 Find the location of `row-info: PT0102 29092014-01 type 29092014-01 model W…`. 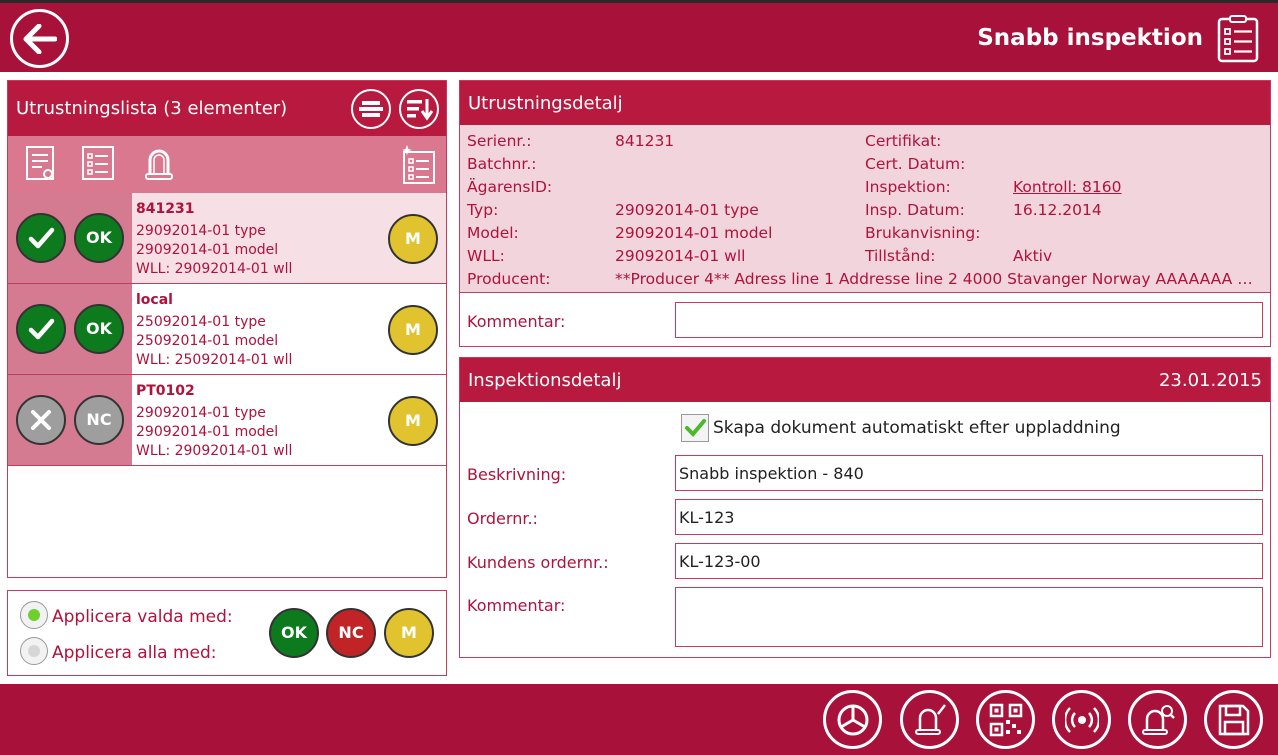

row-info: PT0102 29092014-01 type 29092014-01 model W… is located at coordinates (289, 420).